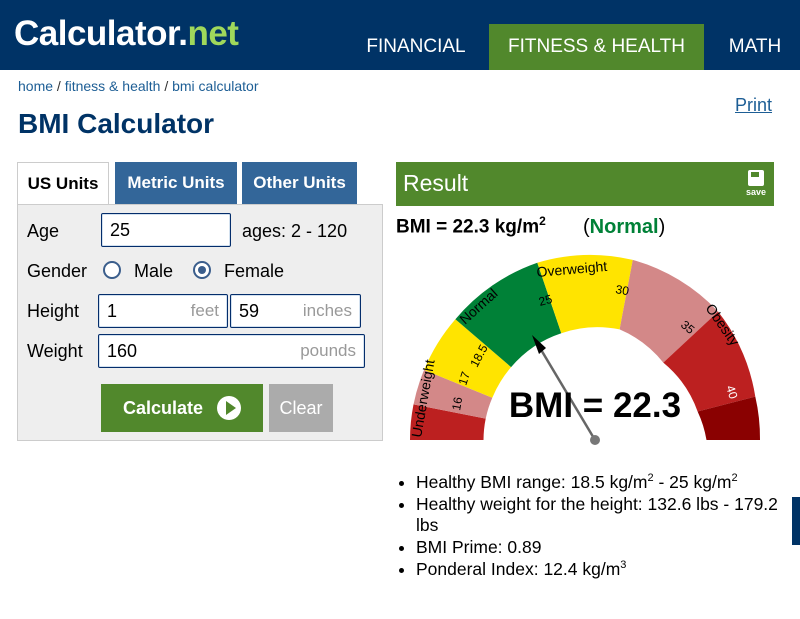 This screenshot has height=619, width=800. Describe the element at coordinates (753, 105) in the screenshot. I see `print-link: Print` at that location.